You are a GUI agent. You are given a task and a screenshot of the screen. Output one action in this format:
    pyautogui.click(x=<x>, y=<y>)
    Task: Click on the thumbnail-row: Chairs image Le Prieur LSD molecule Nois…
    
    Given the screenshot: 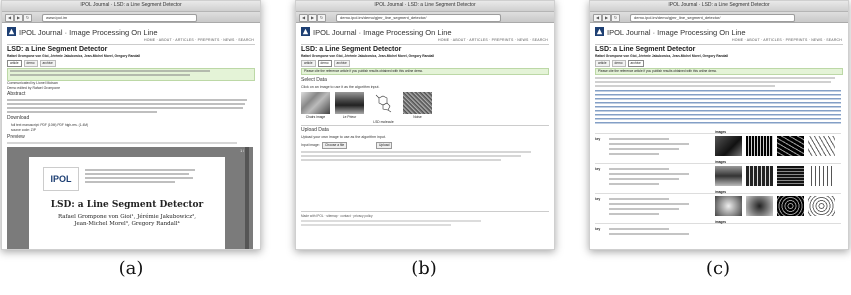 What is the action you would take?
    pyautogui.click(x=366, y=108)
    